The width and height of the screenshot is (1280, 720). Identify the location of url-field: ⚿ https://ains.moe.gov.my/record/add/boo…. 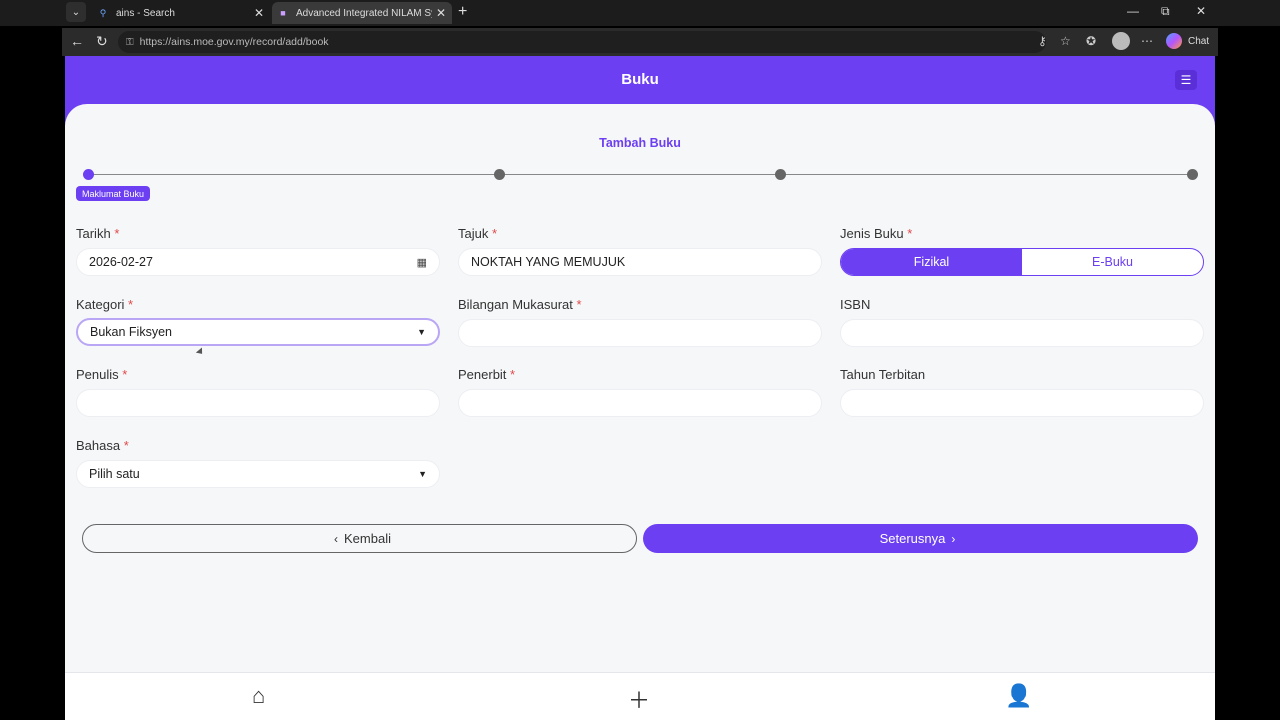
(582, 42).